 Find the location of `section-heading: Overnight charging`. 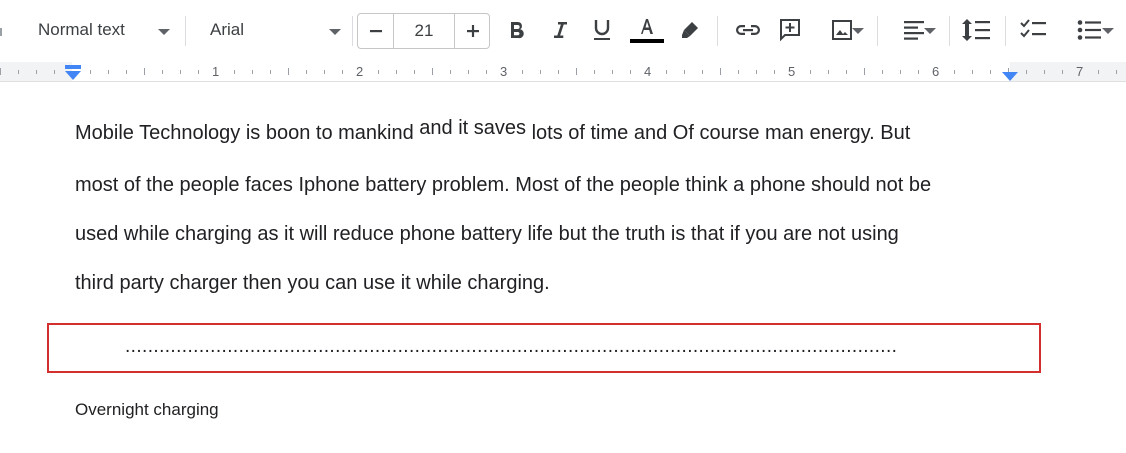

section-heading: Overnight charging is located at coordinates (147, 409).